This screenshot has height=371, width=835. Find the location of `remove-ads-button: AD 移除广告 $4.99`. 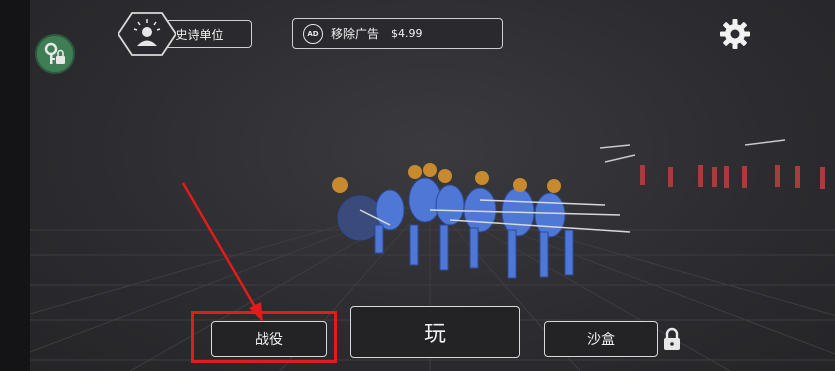

remove-ads-button: AD 移除广告 $4.99 is located at coordinates (397, 33).